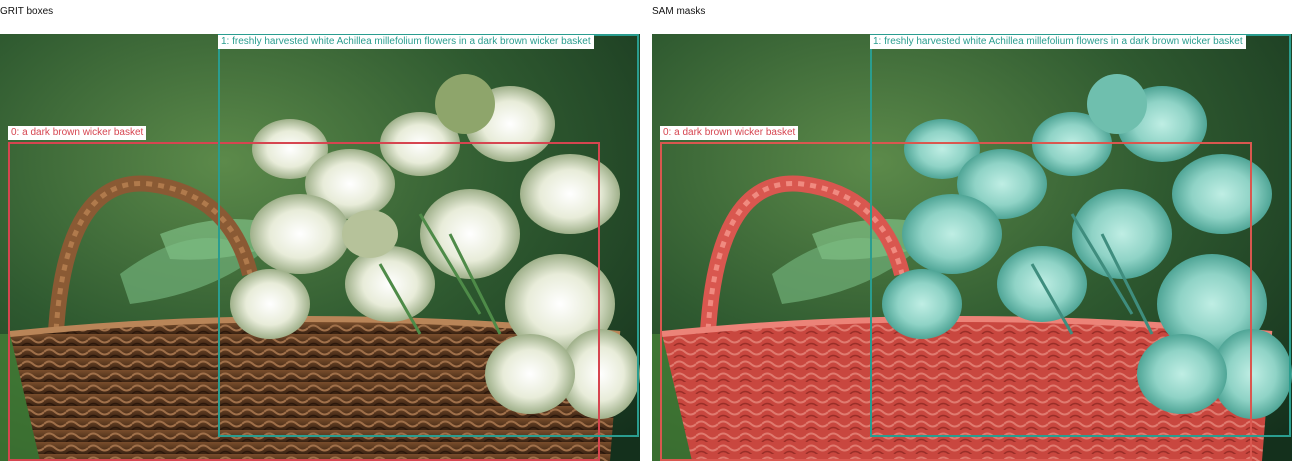 The width and height of the screenshot is (1292, 461). Describe the element at coordinates (27, 11) in the screenshot. I see `panel-title-grit-boxes: GRIT boxes` at that location.